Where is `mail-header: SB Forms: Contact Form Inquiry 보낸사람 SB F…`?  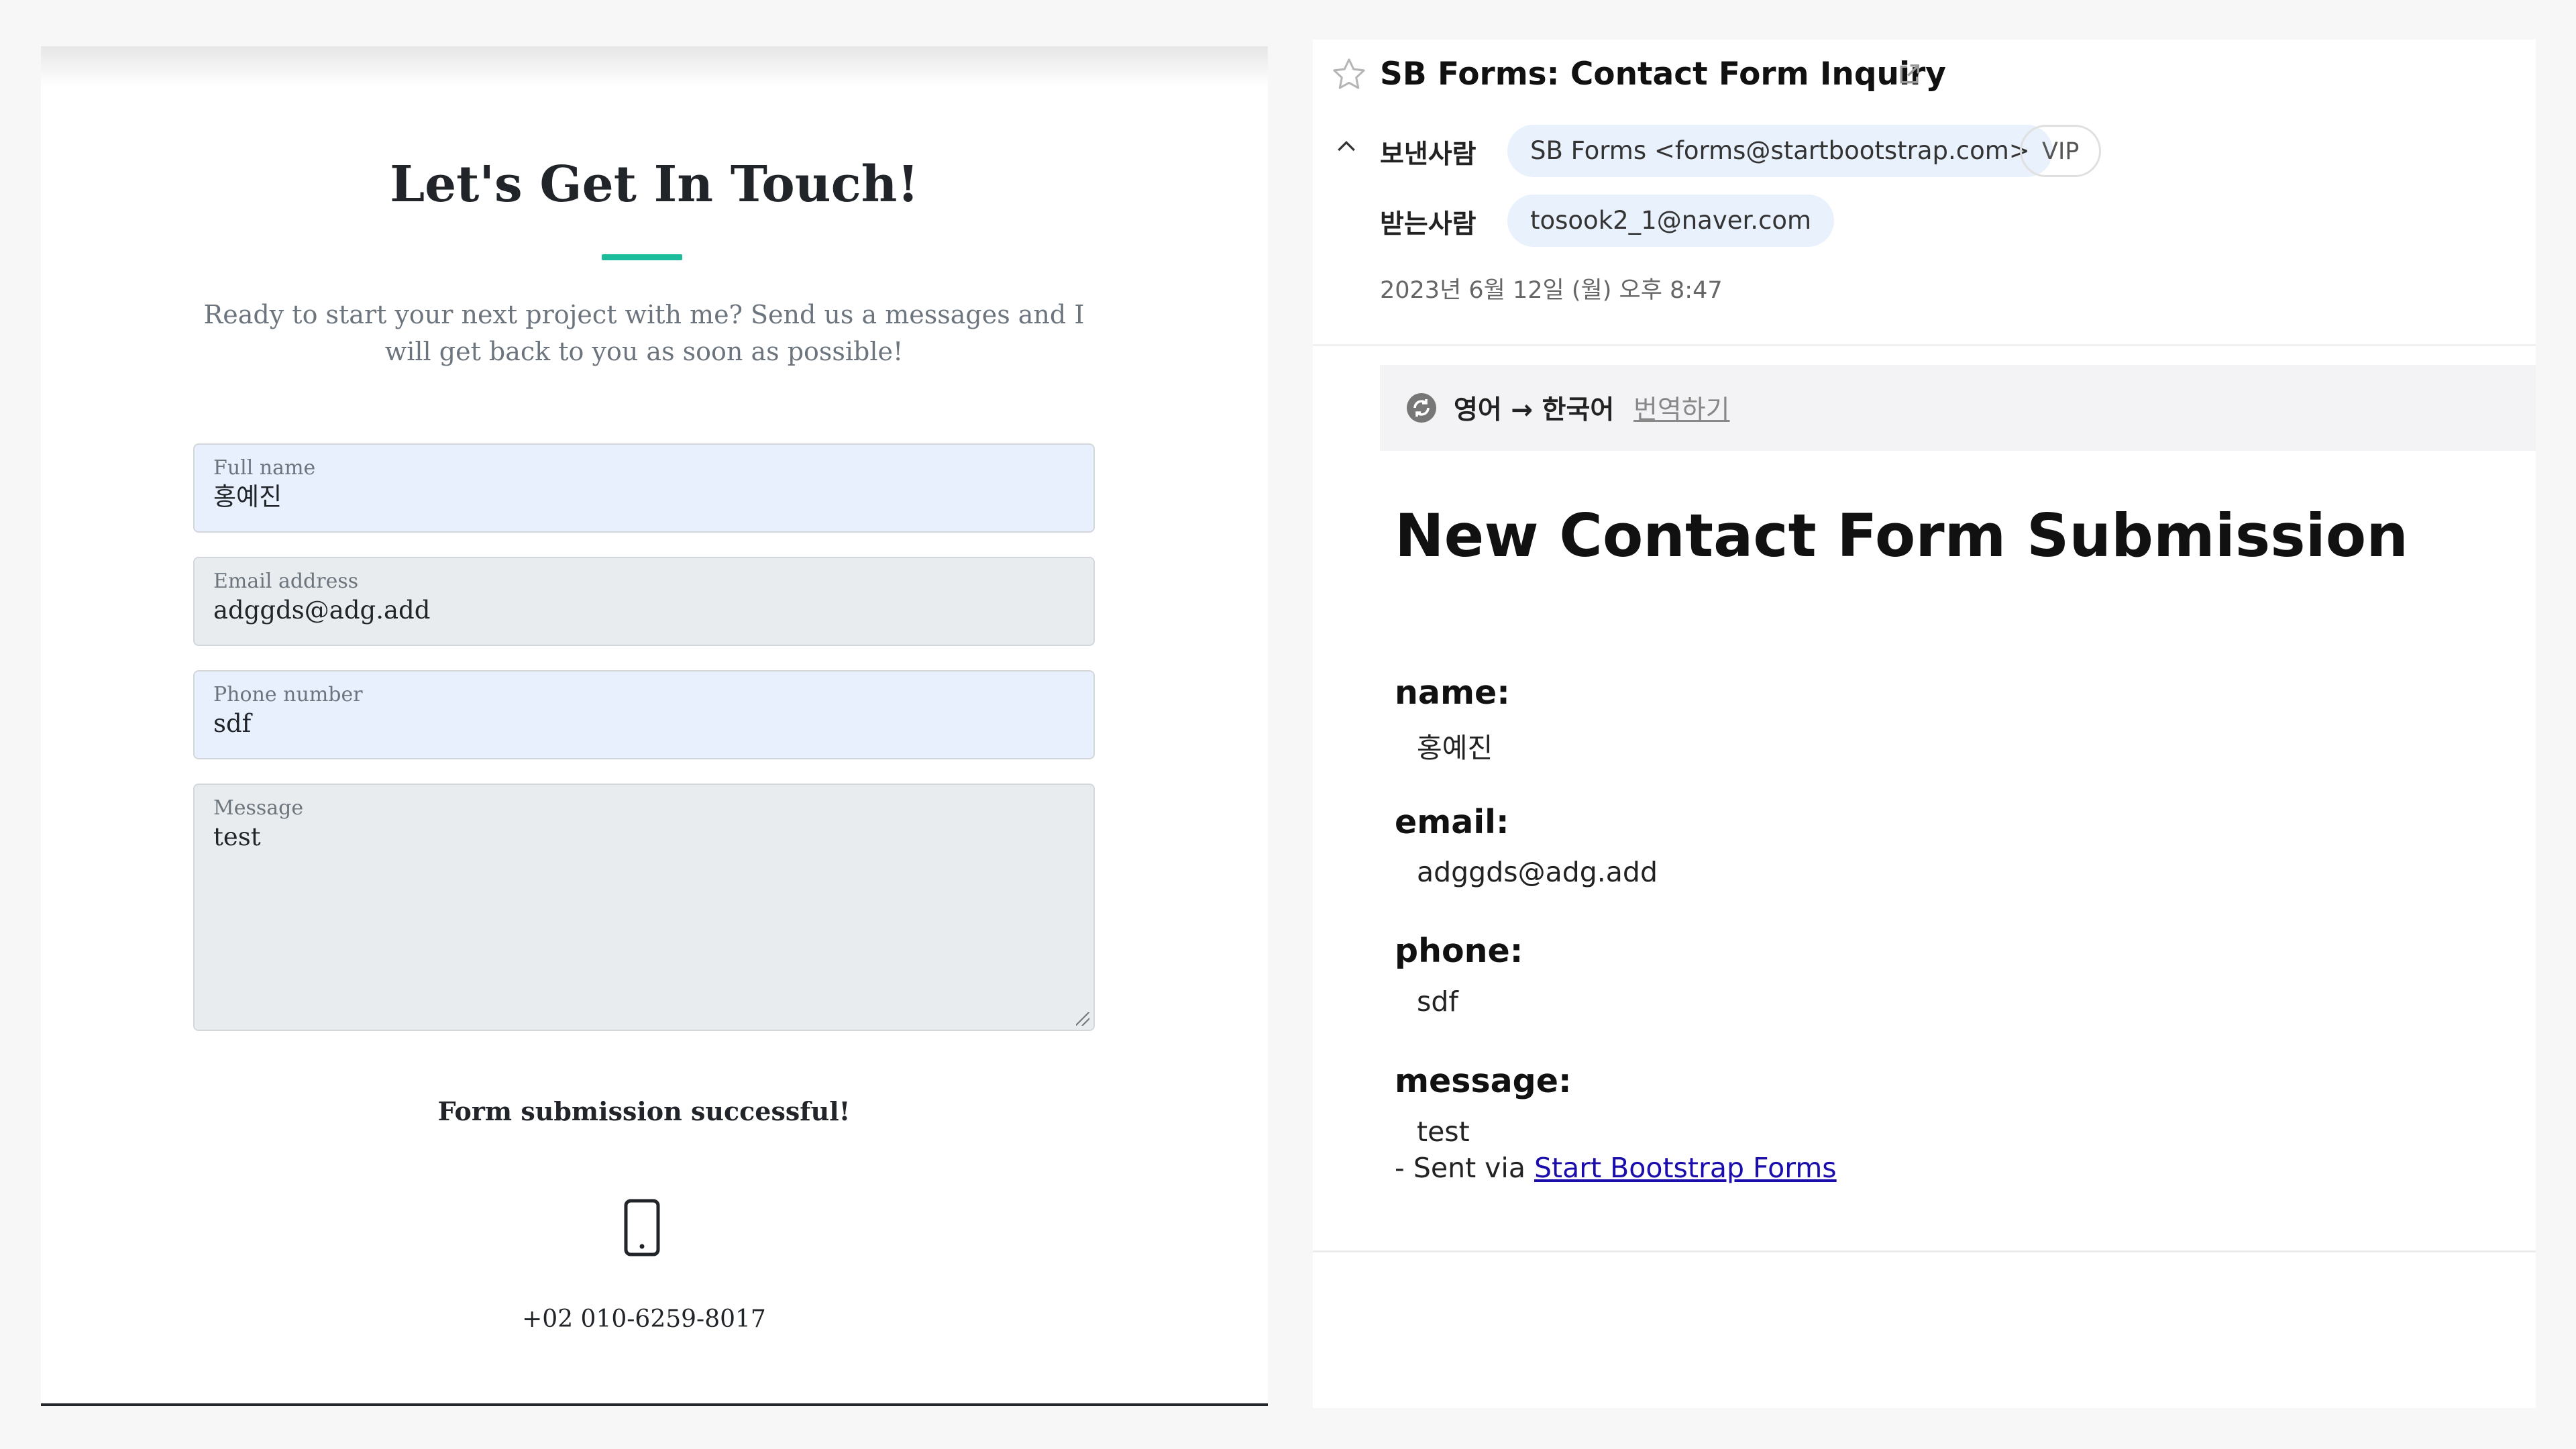 mail-header: SB Forms: Contact Form Inquiry 보낸사람 SB F… is located at coordinates (1924, 192).